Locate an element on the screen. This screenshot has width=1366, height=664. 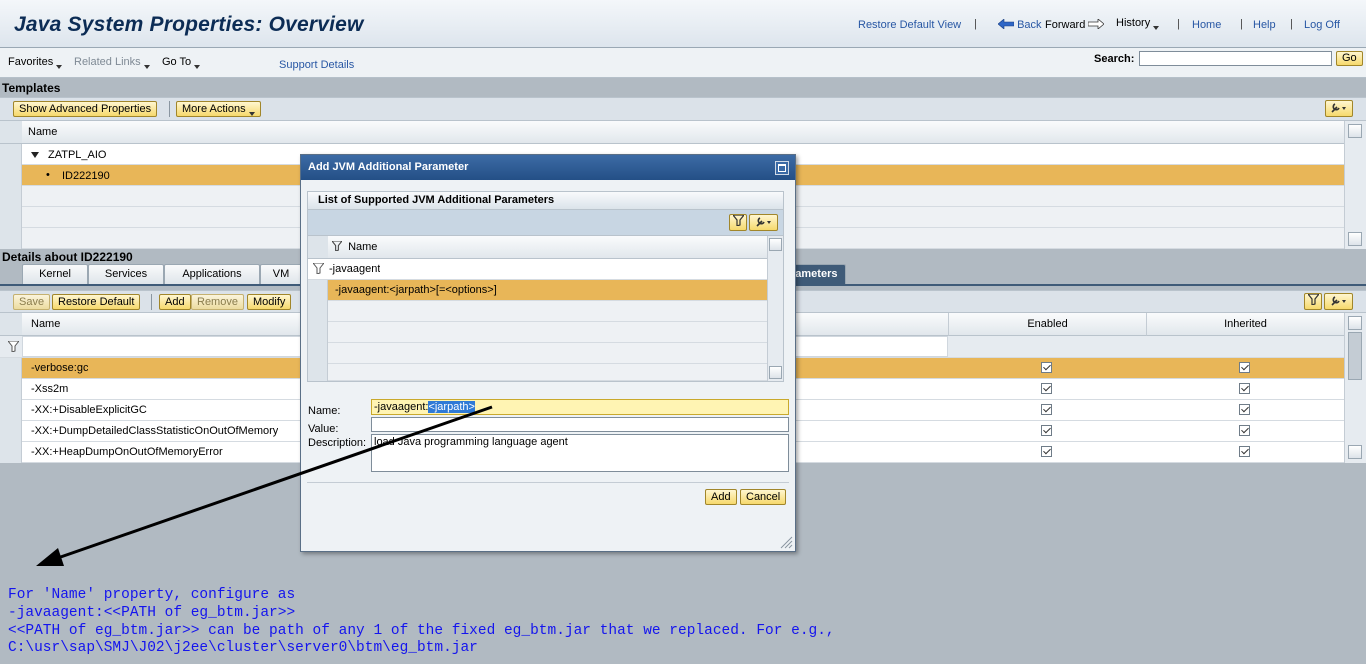
annotation-line: -javaagent:<<PATH of eg_btm.jar>> is located at coordinates (152, 613).